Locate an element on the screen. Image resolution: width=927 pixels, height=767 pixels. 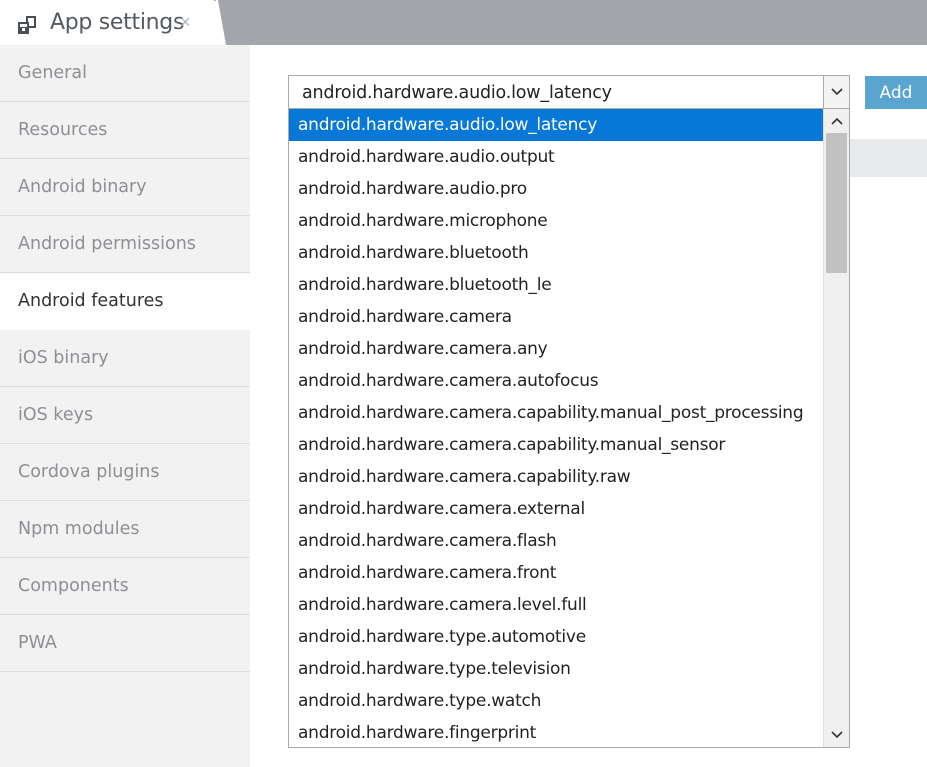
sidebar-item-cordova-plugins: Cordova plugins is located at coordinates (125, 472).